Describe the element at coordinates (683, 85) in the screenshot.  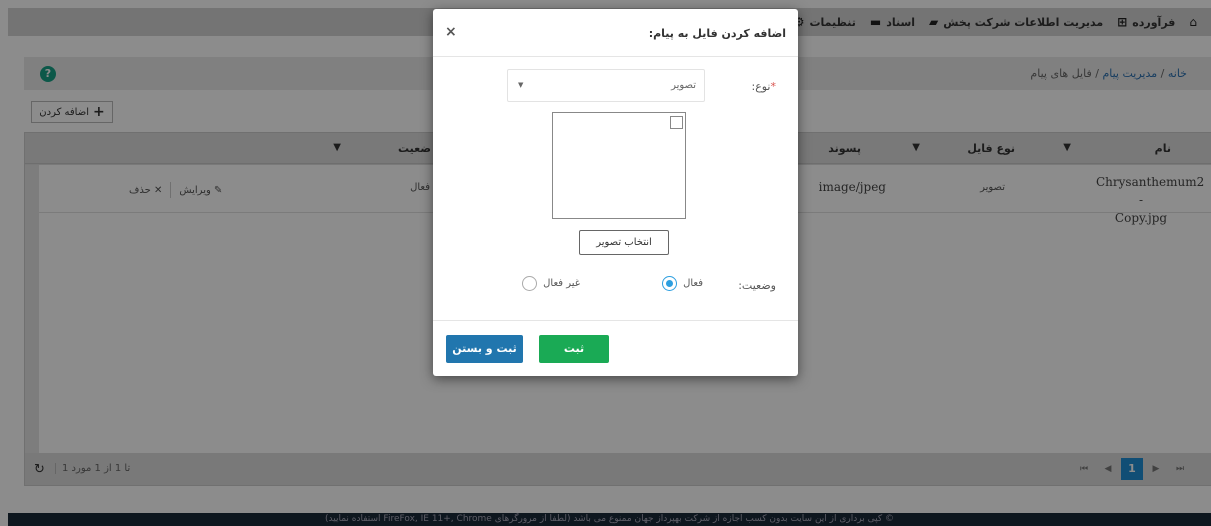
I see `type-select-value: تصویر` at that location.